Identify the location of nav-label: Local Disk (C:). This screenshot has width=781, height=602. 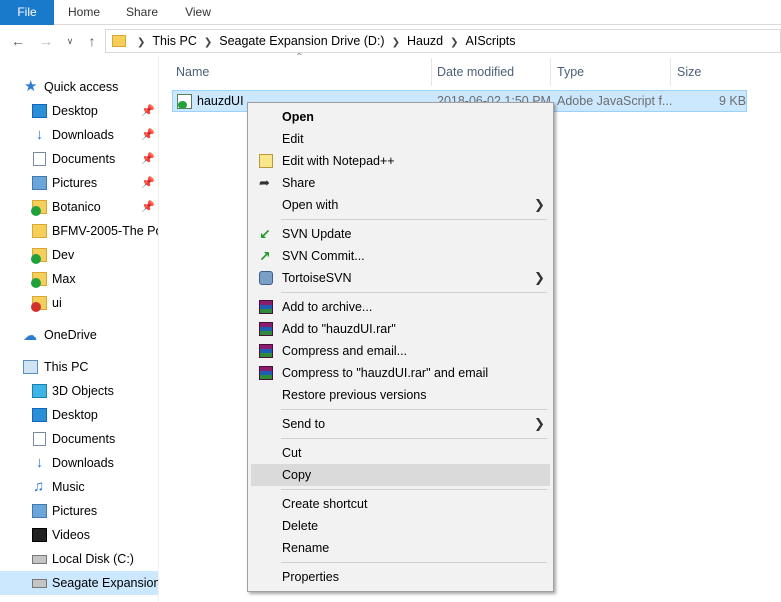
(93, 559).